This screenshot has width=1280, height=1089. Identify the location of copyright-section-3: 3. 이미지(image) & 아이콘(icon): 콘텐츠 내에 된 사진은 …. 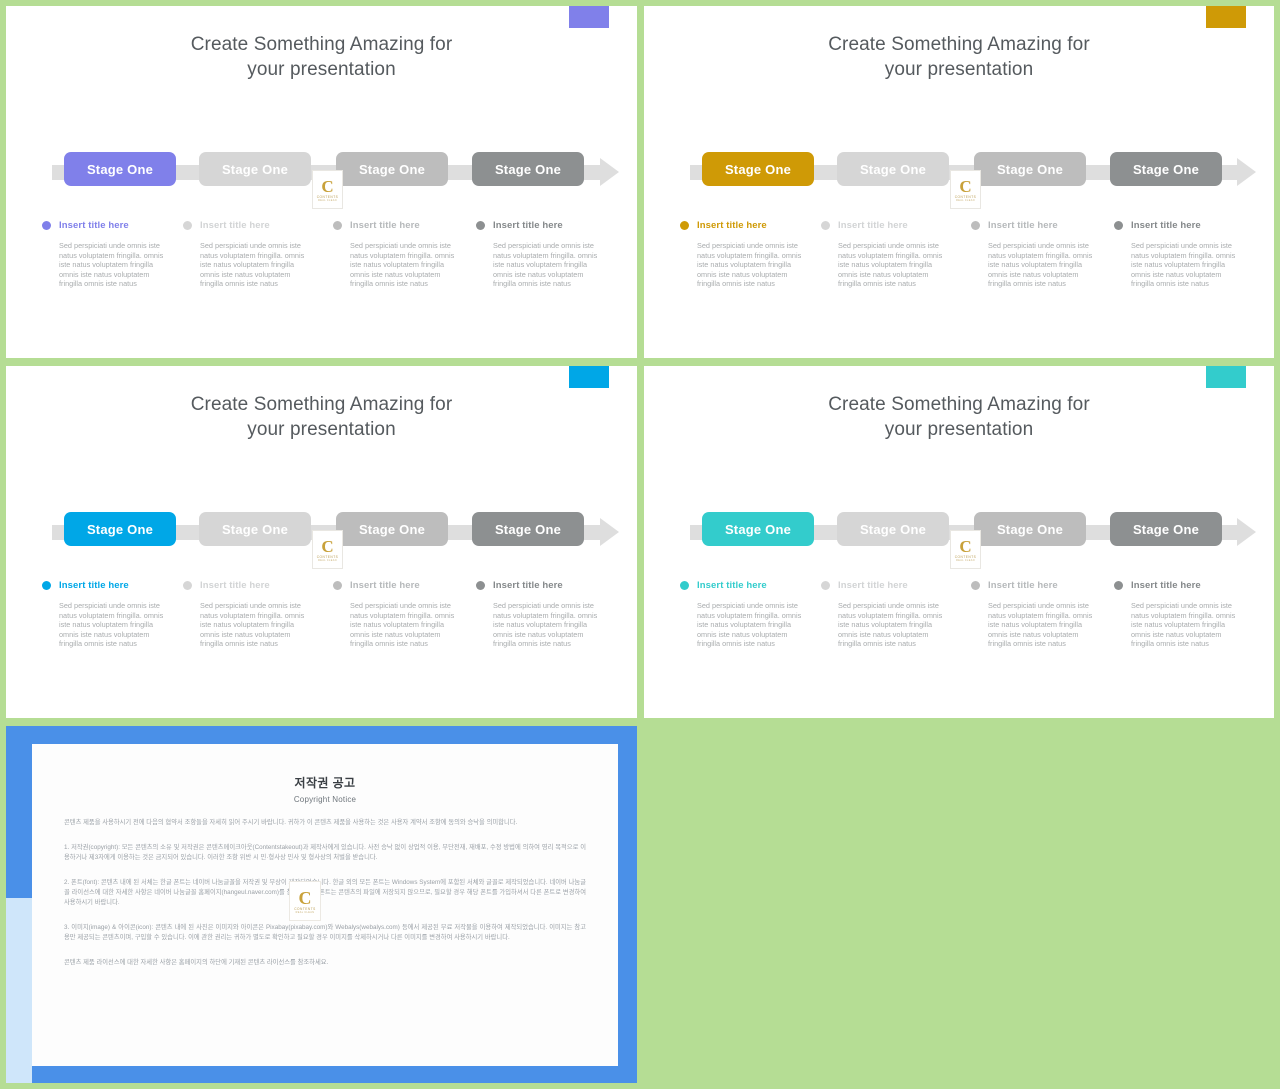
(325, 932).